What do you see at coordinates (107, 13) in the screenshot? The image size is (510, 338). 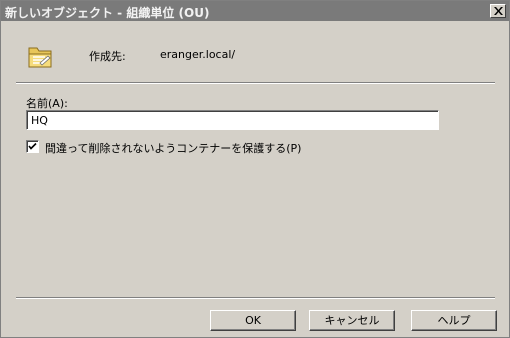 I see `window-title: 新しいオブジェクト - 組織単位 (OU)` at bounding box center [107, 13].